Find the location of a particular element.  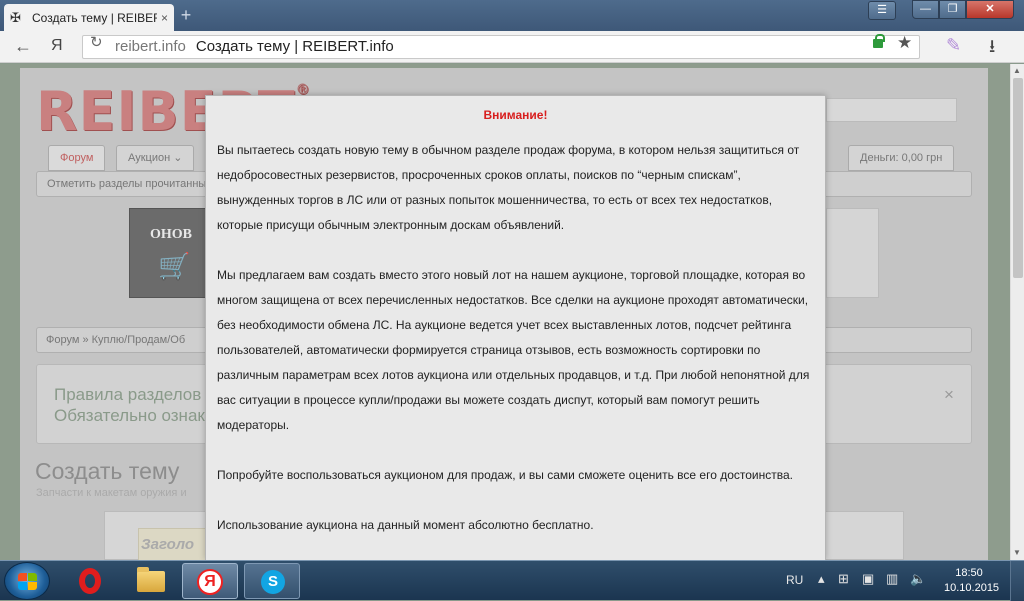

banner-text: ОНОВ is located at coordinates (171, 234).